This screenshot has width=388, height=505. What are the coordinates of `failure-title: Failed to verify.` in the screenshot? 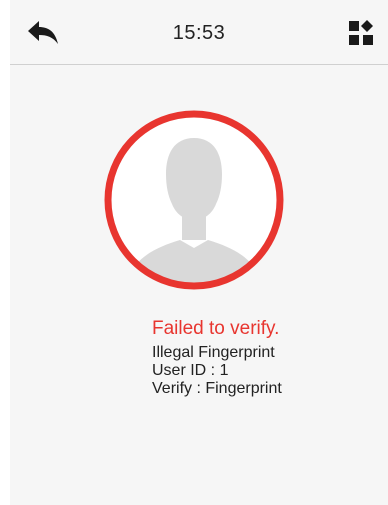 It's located at (216, 328).